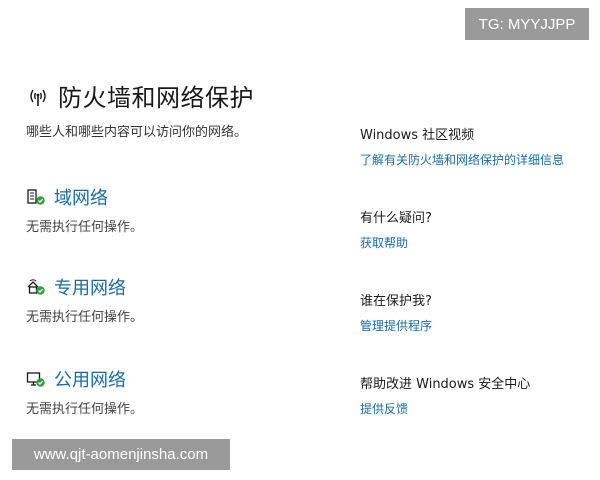  Describe the element at coordinates (527, 24) in the screenshot. I see `watermark-top-right: TG: MYYJJPP` at that location.